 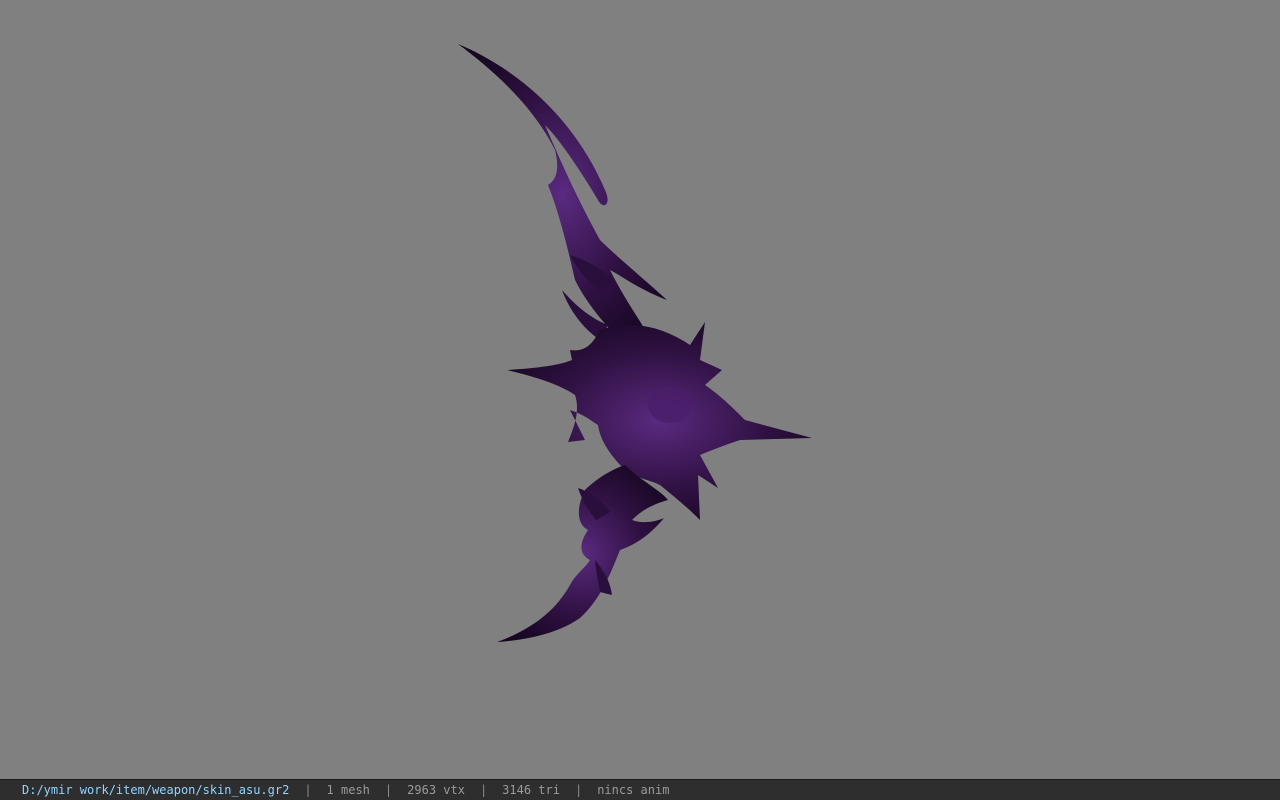 I want to click on bow-upper-limb, so click(x=562, y=194).